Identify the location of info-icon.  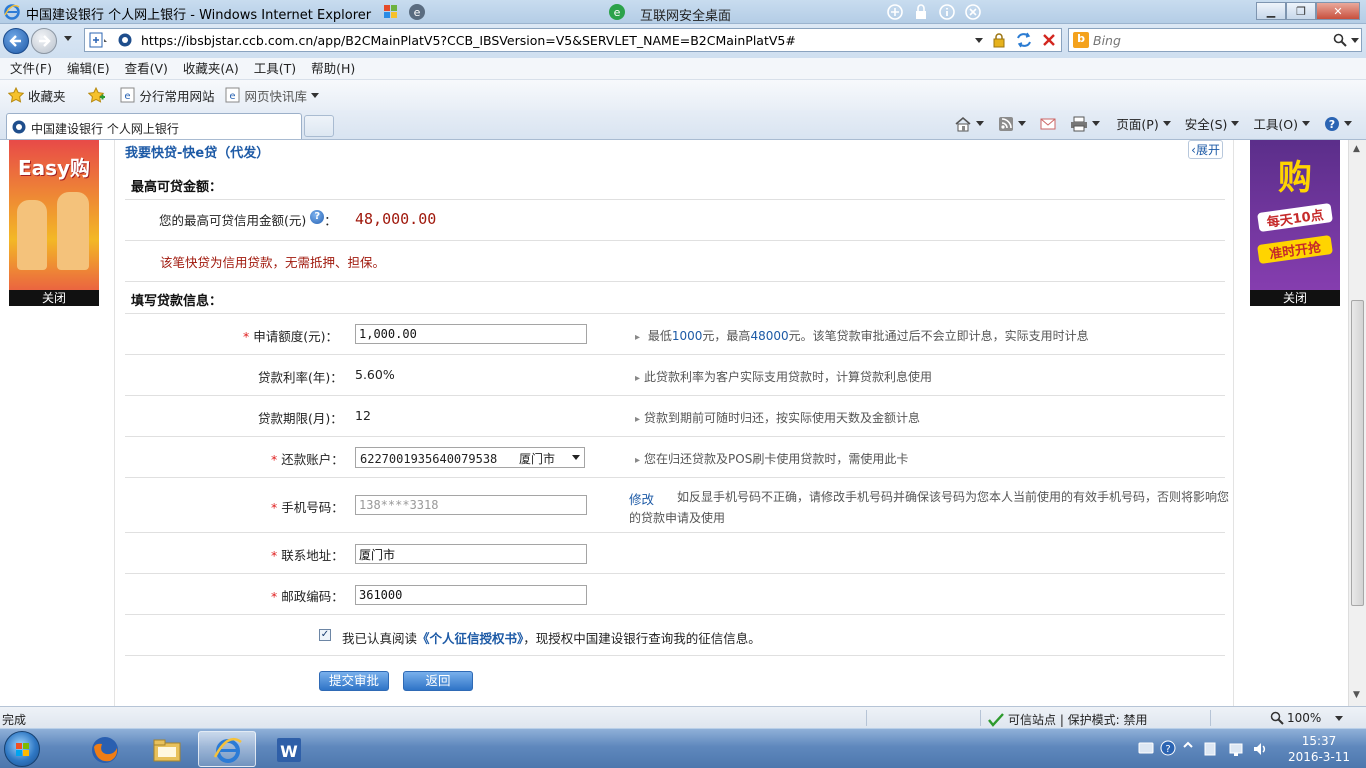
(947, 12).